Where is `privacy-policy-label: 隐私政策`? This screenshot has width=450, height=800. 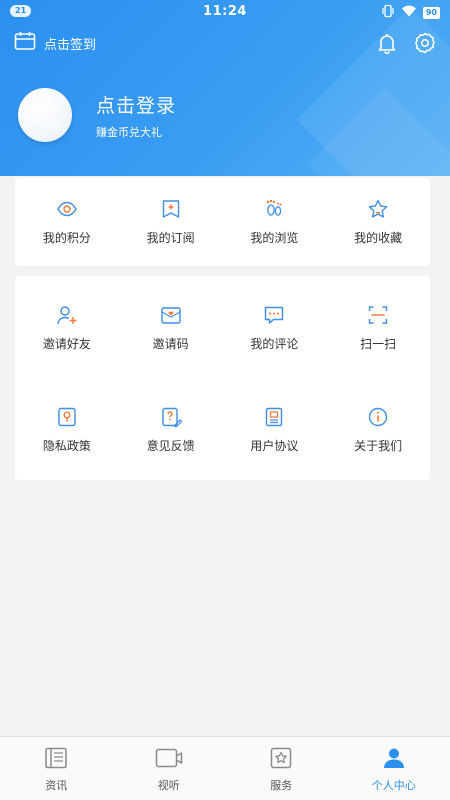 privacy-policy-label: 隐私政策 is located at coordinates (66, 446).